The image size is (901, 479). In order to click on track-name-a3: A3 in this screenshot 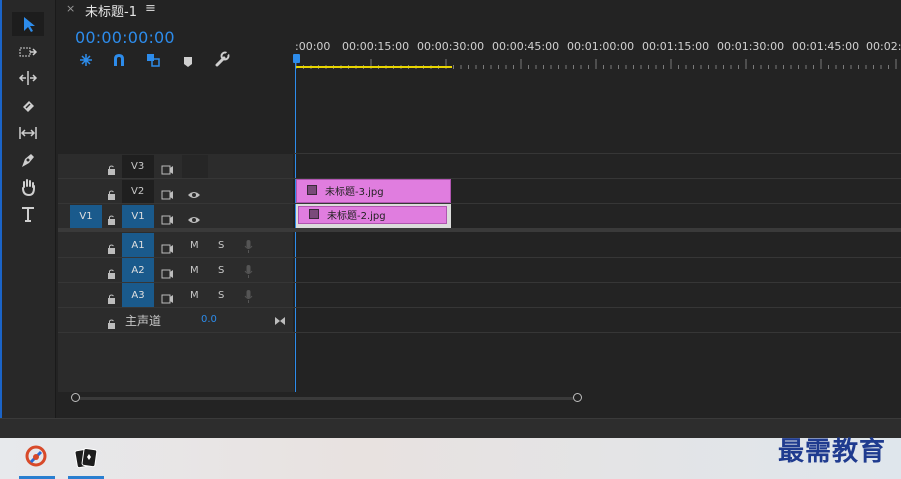, I will do `click(138, 295)`.